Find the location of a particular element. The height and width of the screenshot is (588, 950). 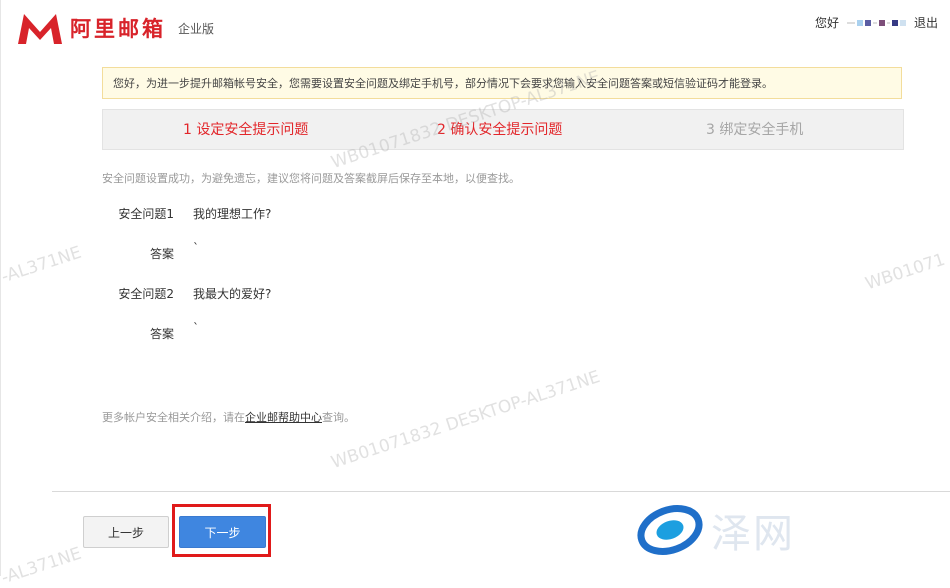

help-text: 更多帐户安全相关介绍，请在企业邮帮助中心查询。 is located at coordinates (228, 417).